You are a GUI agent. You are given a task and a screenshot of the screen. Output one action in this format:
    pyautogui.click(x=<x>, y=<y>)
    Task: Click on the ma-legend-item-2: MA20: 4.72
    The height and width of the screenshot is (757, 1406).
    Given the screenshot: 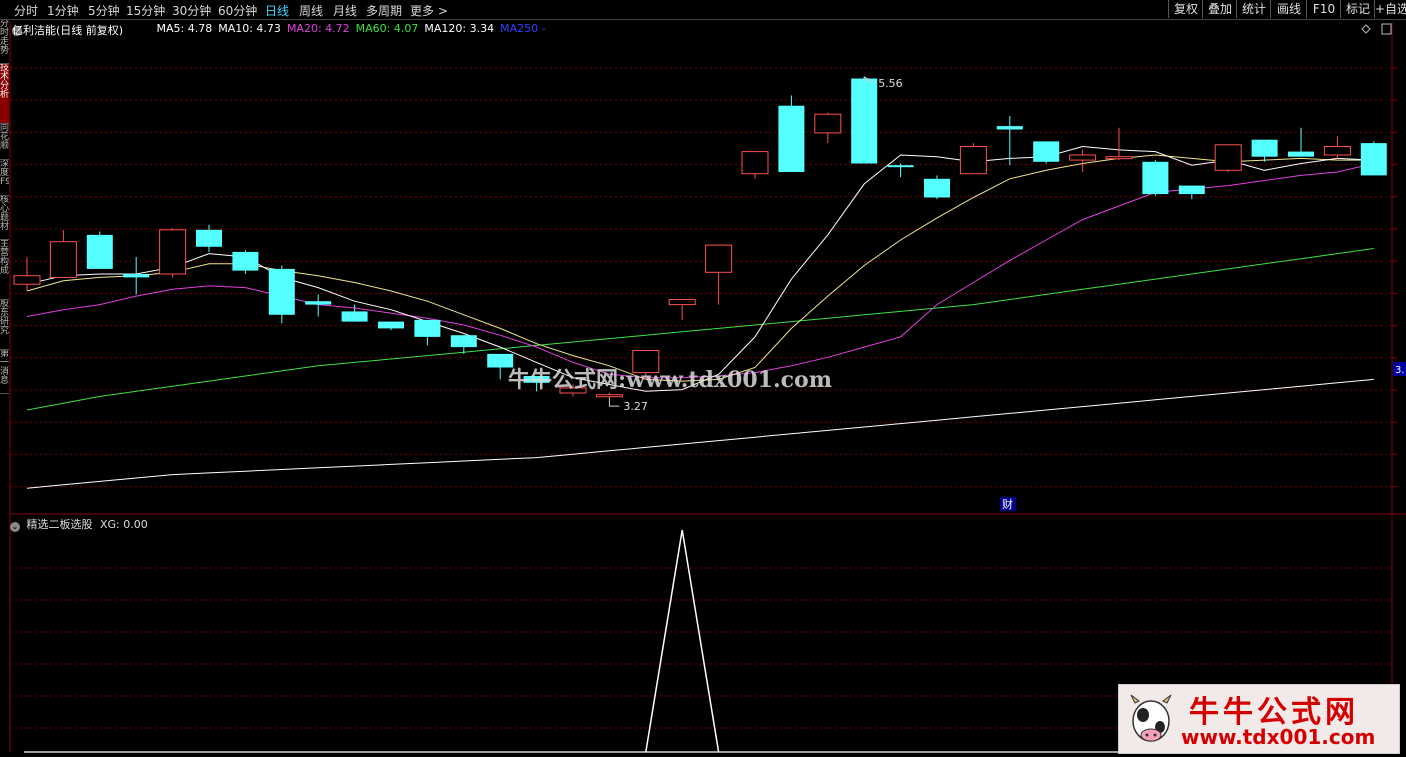 What is the action you would take?
    pyautogui.click(x=318, y=28)
    